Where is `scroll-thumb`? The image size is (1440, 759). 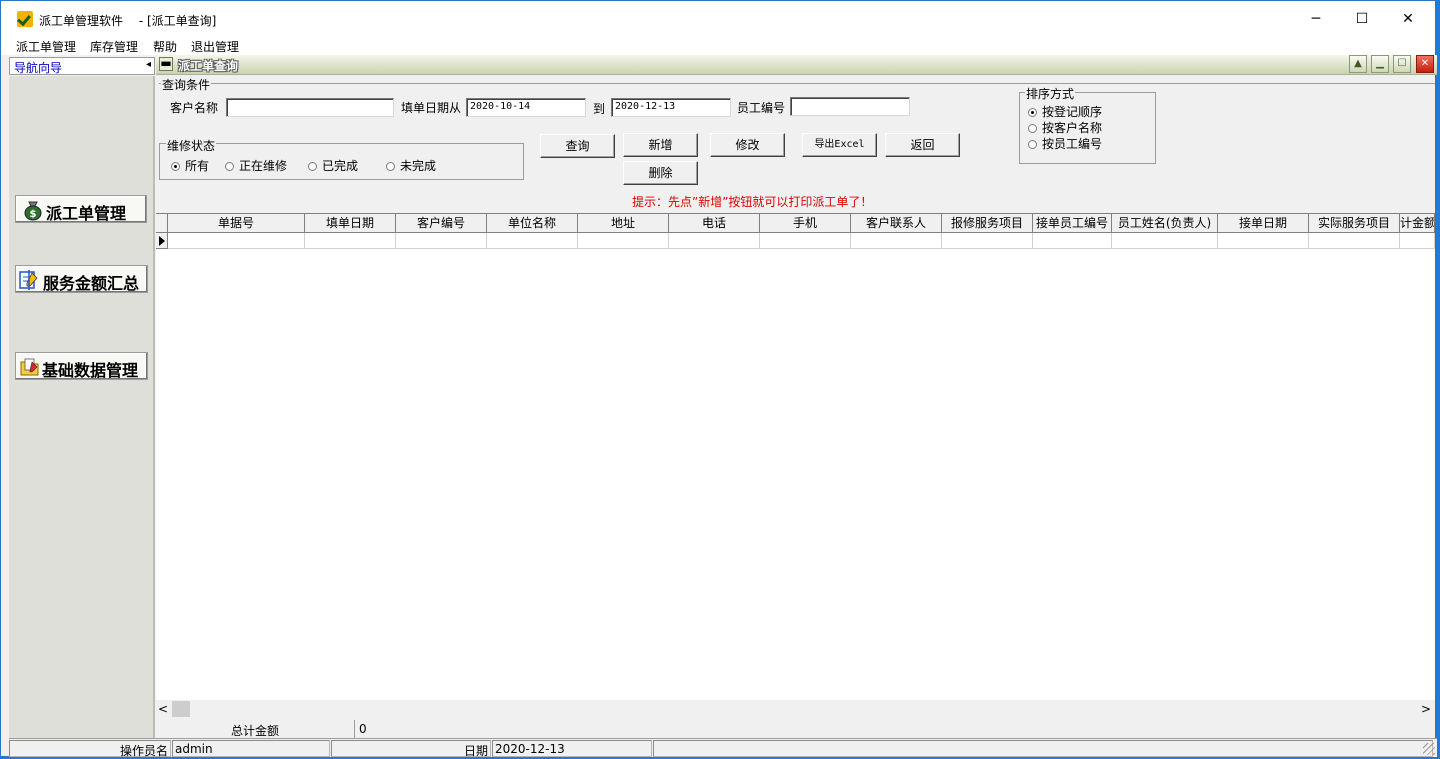
scroll-thumb is located at coordinates (181, 709).